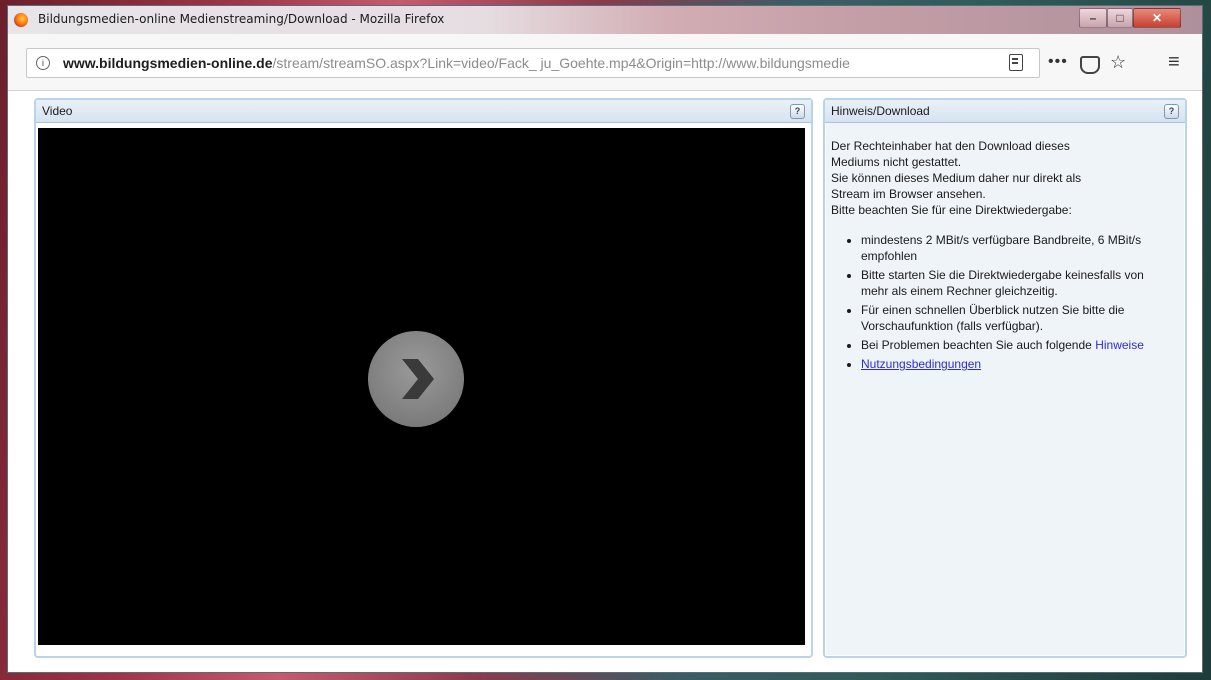  I want to click on hinweise-link: Hinweise, so click(1119, 345).